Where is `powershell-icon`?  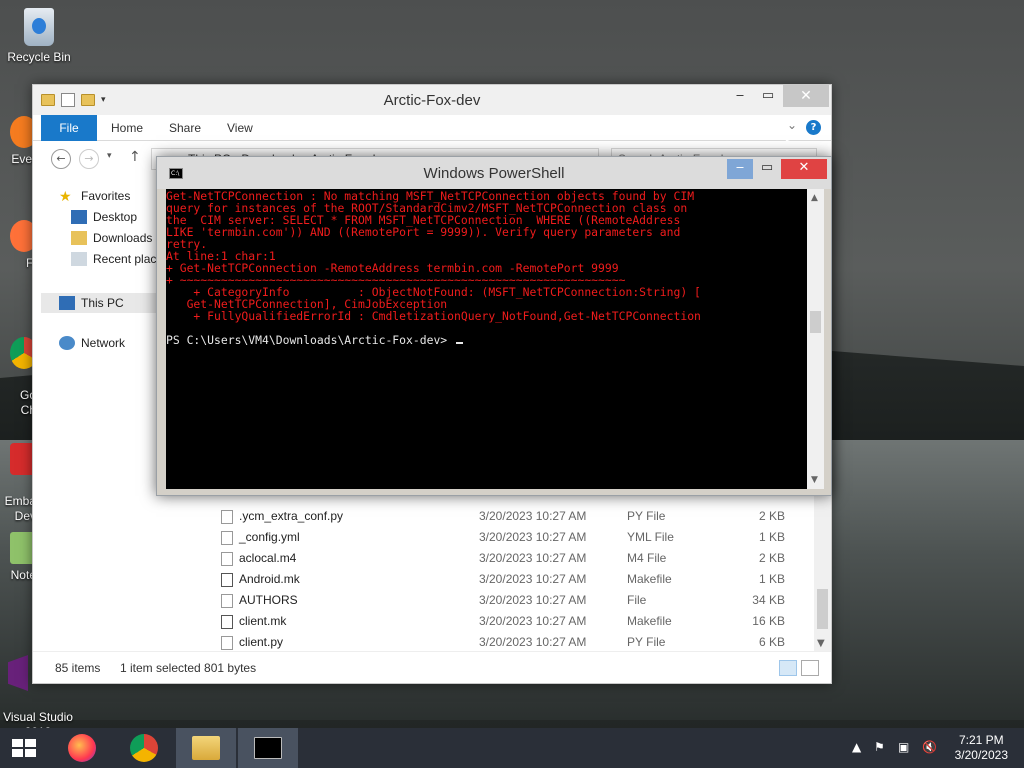
powershell-icon is located at coordinates (268, 748).